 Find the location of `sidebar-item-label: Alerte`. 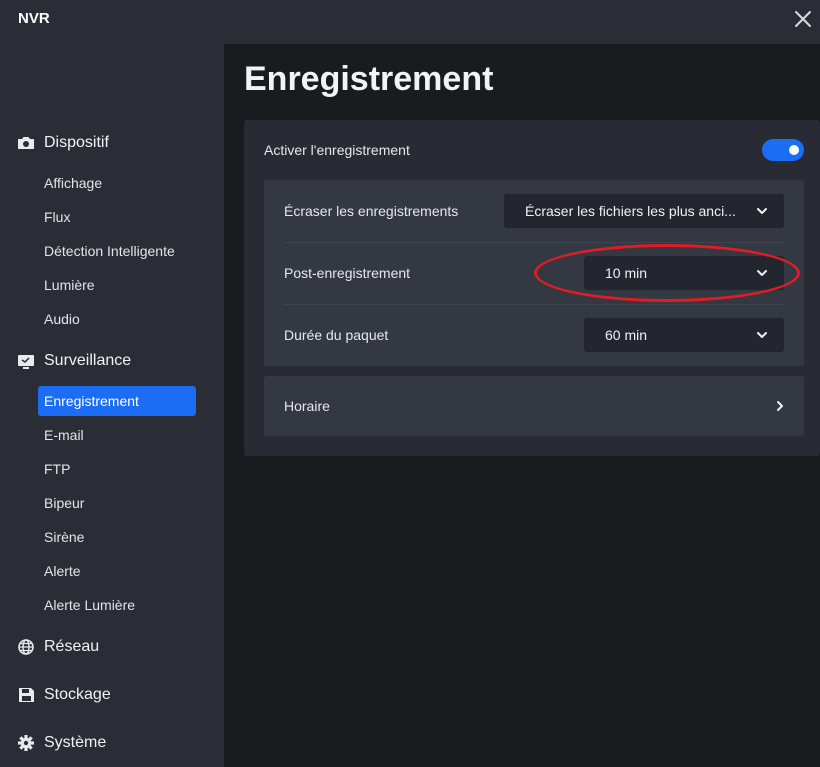

sidebar-item-label: Alerte is located at coordinates (62, 571).